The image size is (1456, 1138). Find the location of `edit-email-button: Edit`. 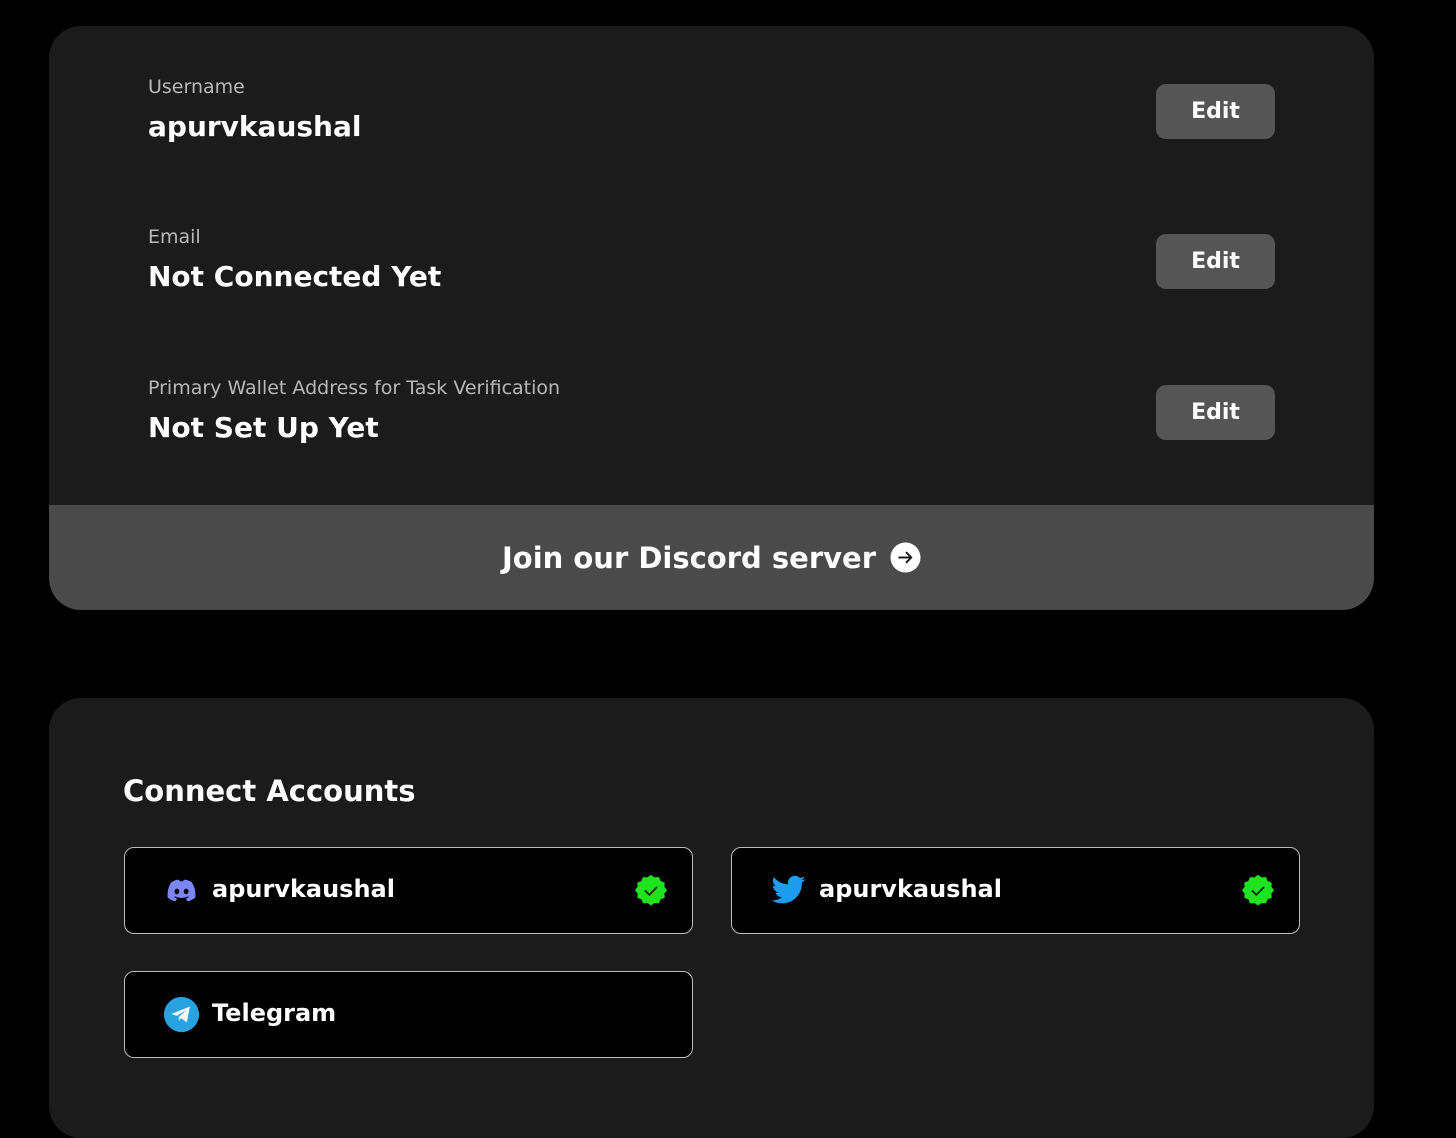

edit-email-button: Edit is located at coordinates (1215, 261).